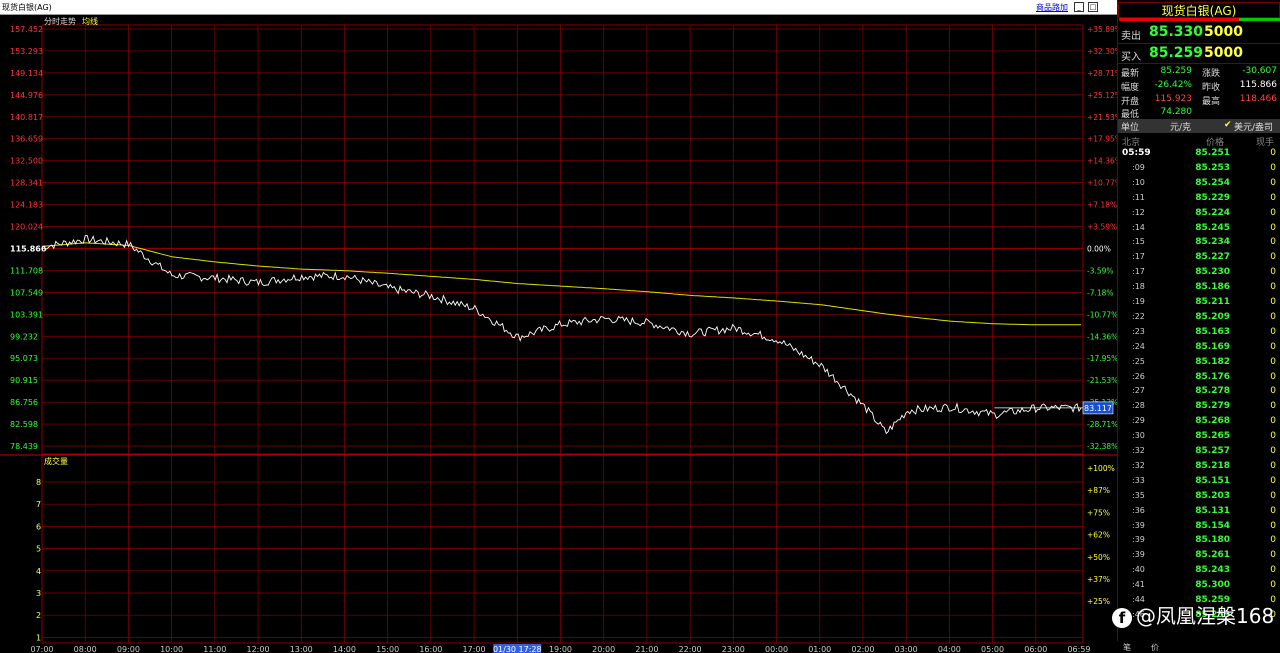  I want to click on prev-close-value: 115.866, so click(1258, 85).